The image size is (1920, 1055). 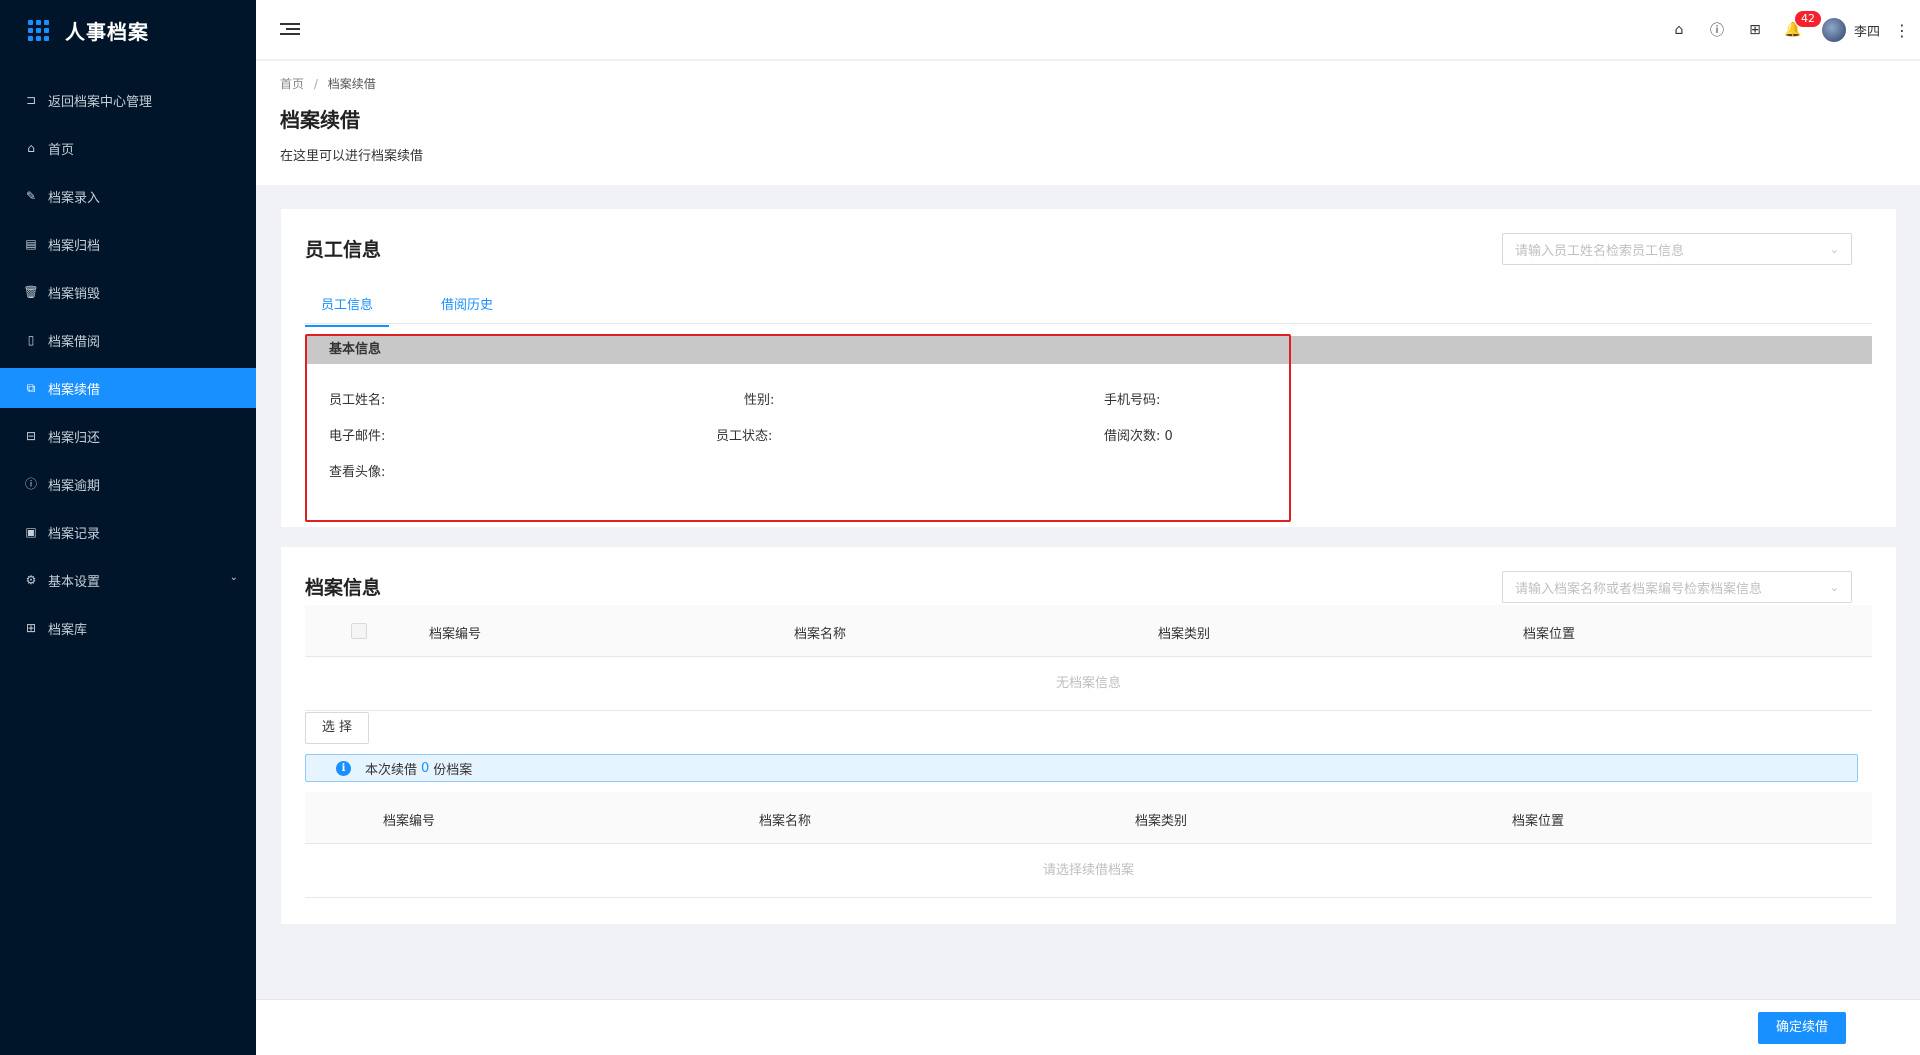 What do you see at coordinates (31, 532) in the screenshot?
I see `record-icon: ▣` at bounding box center [31, 532].